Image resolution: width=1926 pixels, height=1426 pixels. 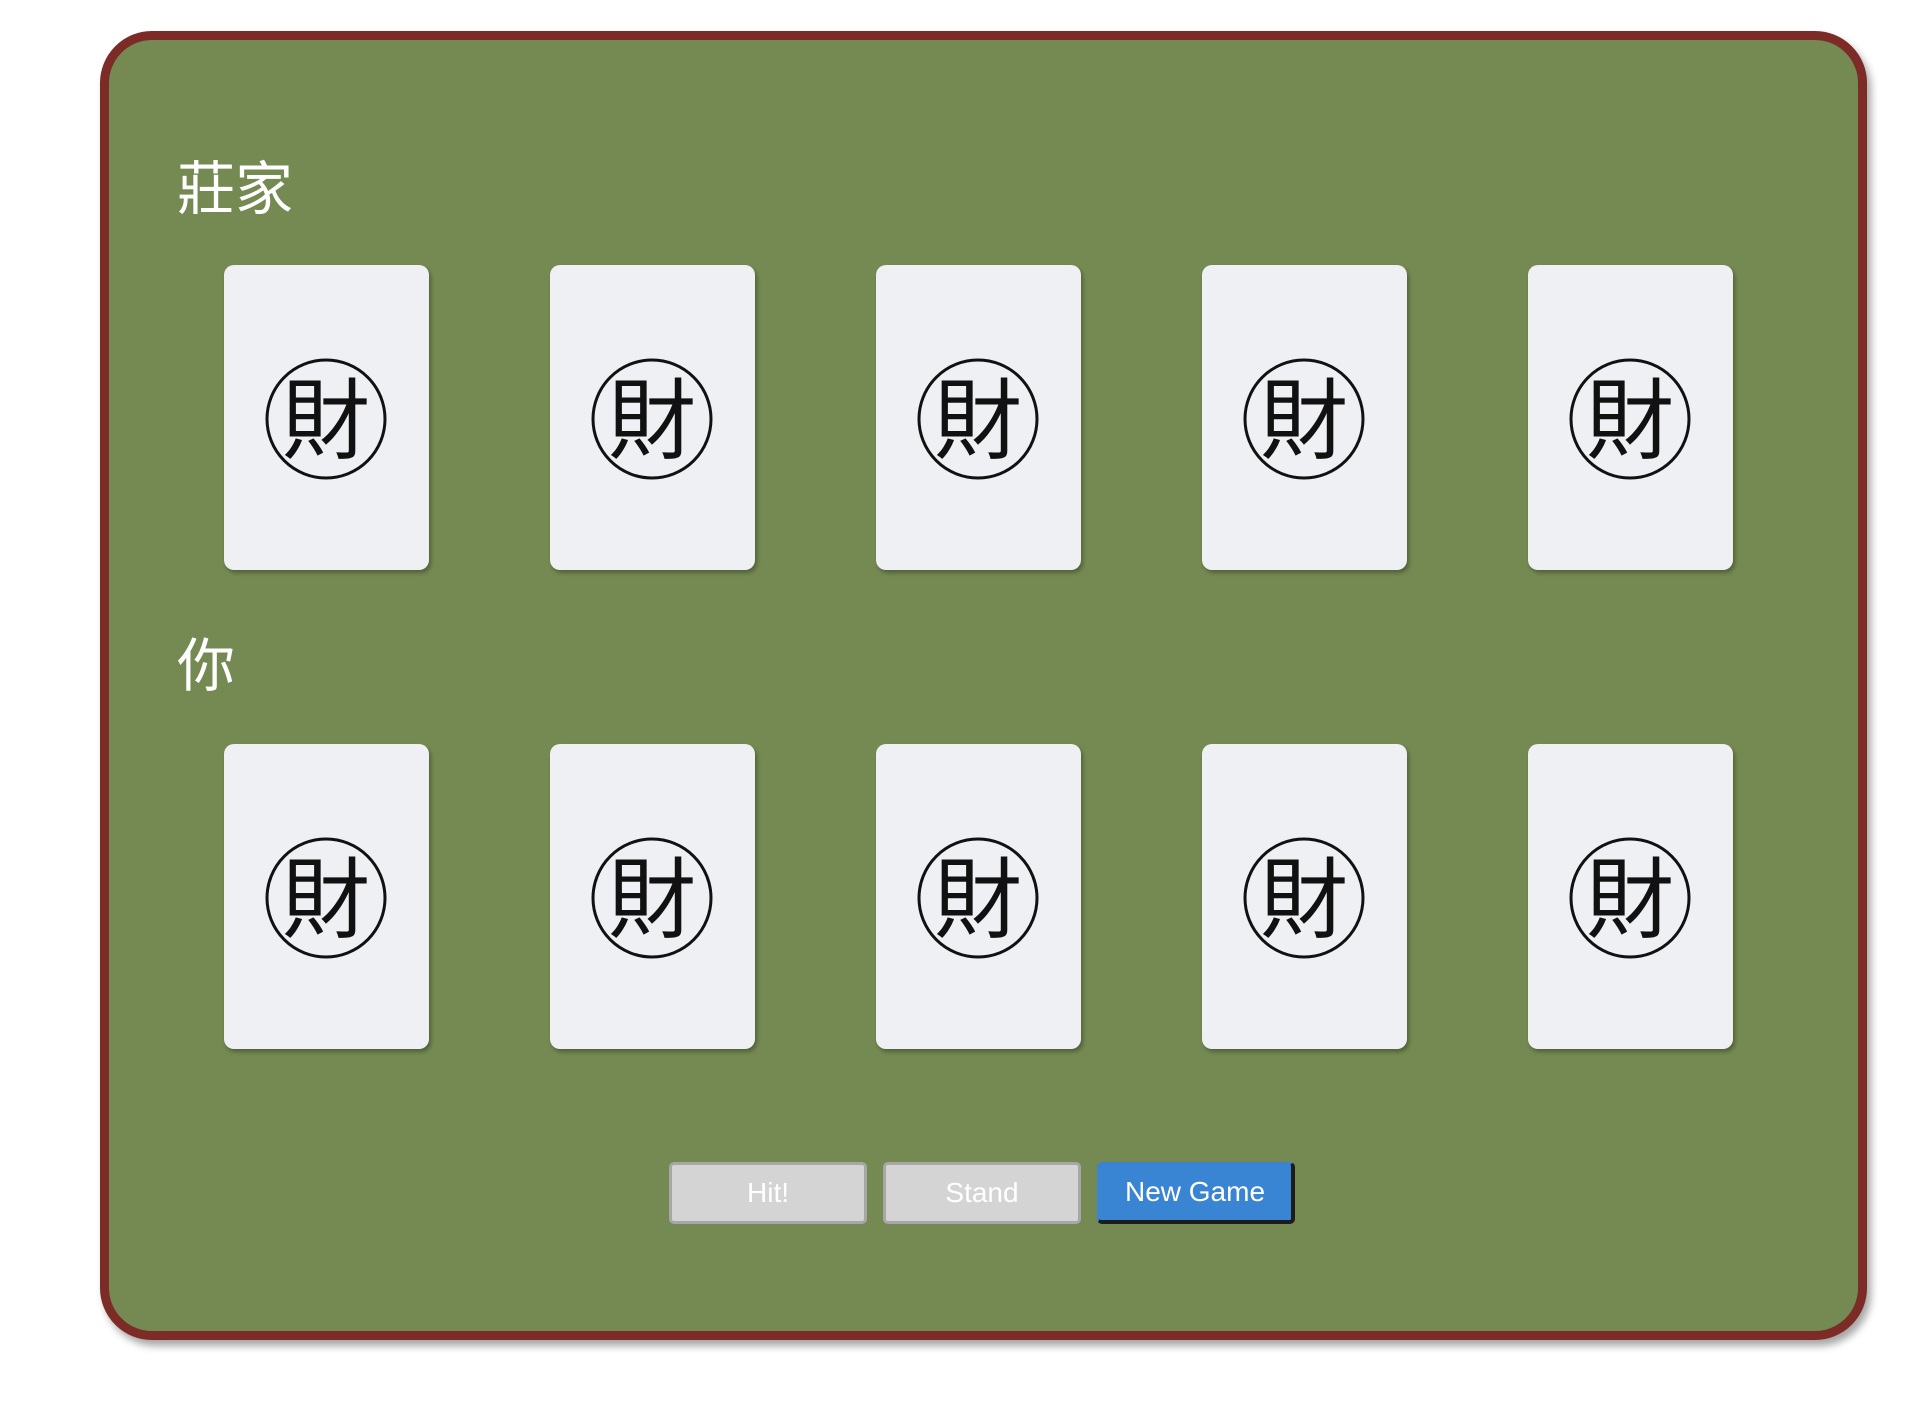 What do you see at coordinates (235, 189) in the screenshot?
I see `dealer-label: 莊家` at bounding box center [235, 189].